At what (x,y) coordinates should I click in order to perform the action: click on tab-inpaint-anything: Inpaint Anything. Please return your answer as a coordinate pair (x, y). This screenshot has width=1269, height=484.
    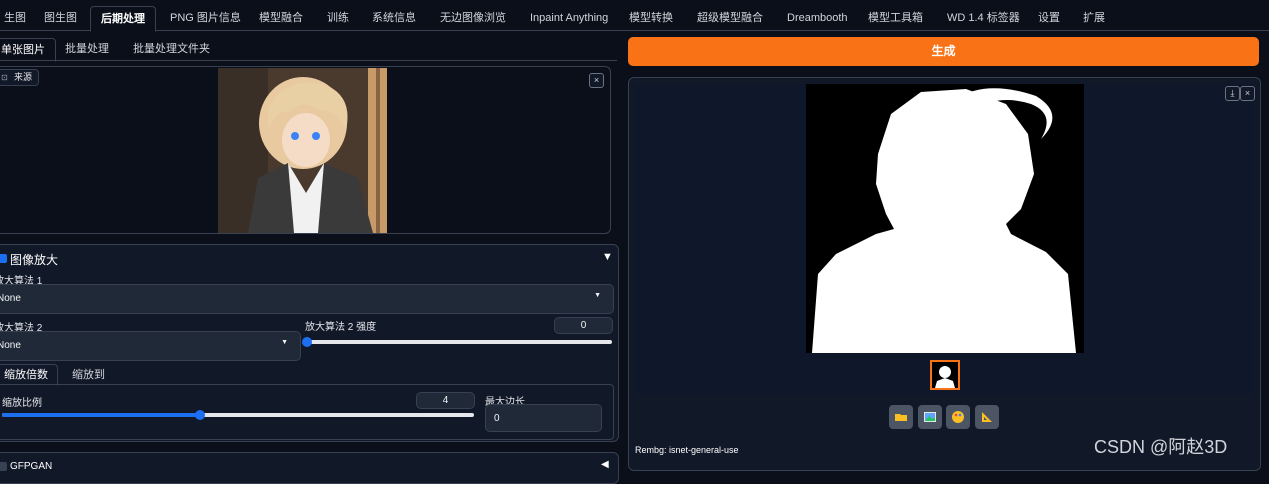
    Looking at the image, I should click on (569, 18).